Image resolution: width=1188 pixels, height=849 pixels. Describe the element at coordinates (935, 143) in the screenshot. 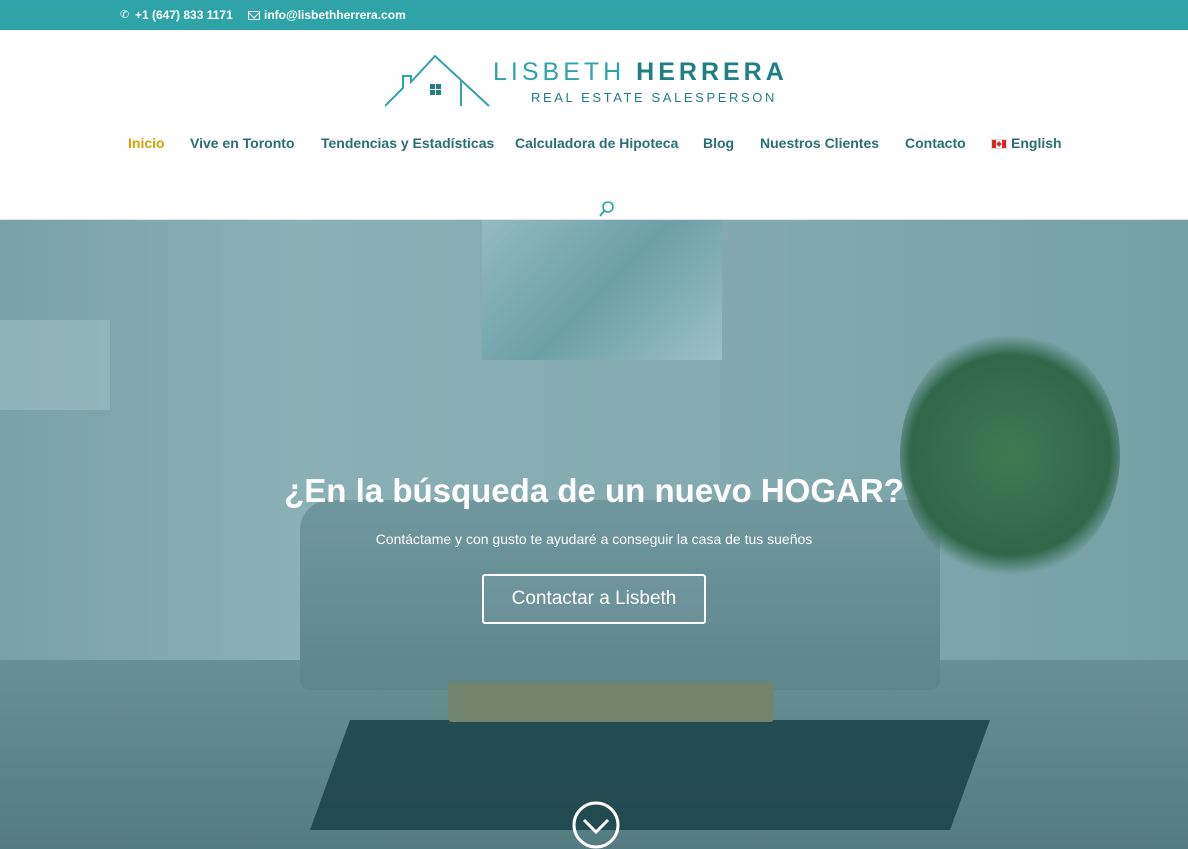

I see `nav-item-contacto: Contacto` at that location.